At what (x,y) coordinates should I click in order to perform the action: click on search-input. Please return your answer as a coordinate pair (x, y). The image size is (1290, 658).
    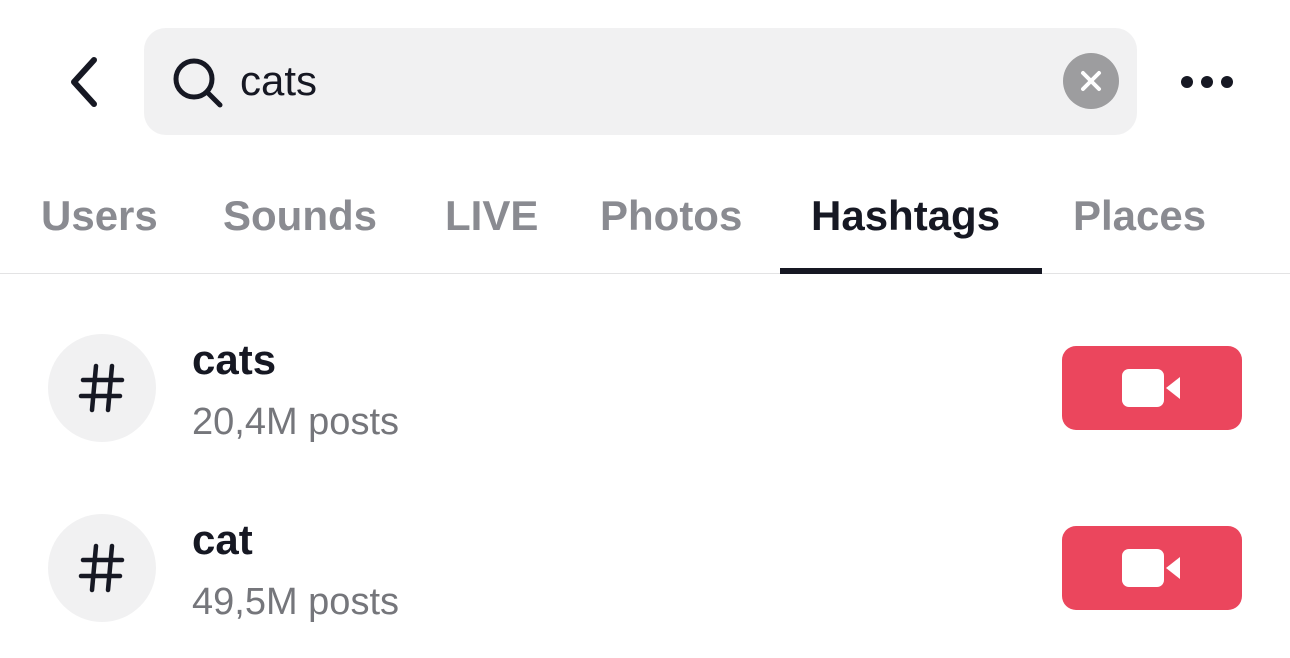
    Looking at the image, I should click on (640, 81).